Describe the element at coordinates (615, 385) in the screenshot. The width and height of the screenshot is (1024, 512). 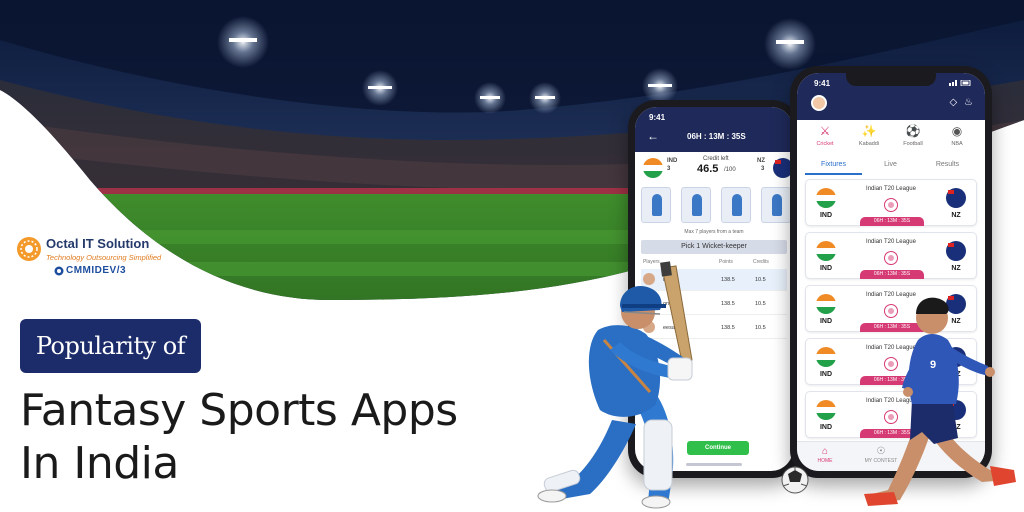
I see `batsman-figure` at that location.